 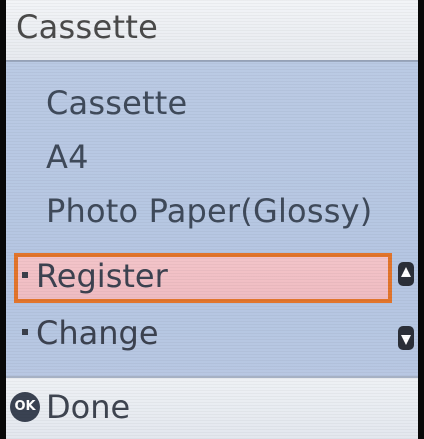 I want to click on title-bar: Cassette, so click(x=212, y=31).